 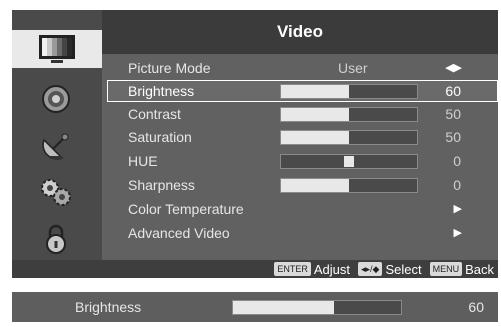 What do you see at coordinates (169, 68) in the screenshot?
I see `row-label: Picture Mode` at bounding box center [169, 68].